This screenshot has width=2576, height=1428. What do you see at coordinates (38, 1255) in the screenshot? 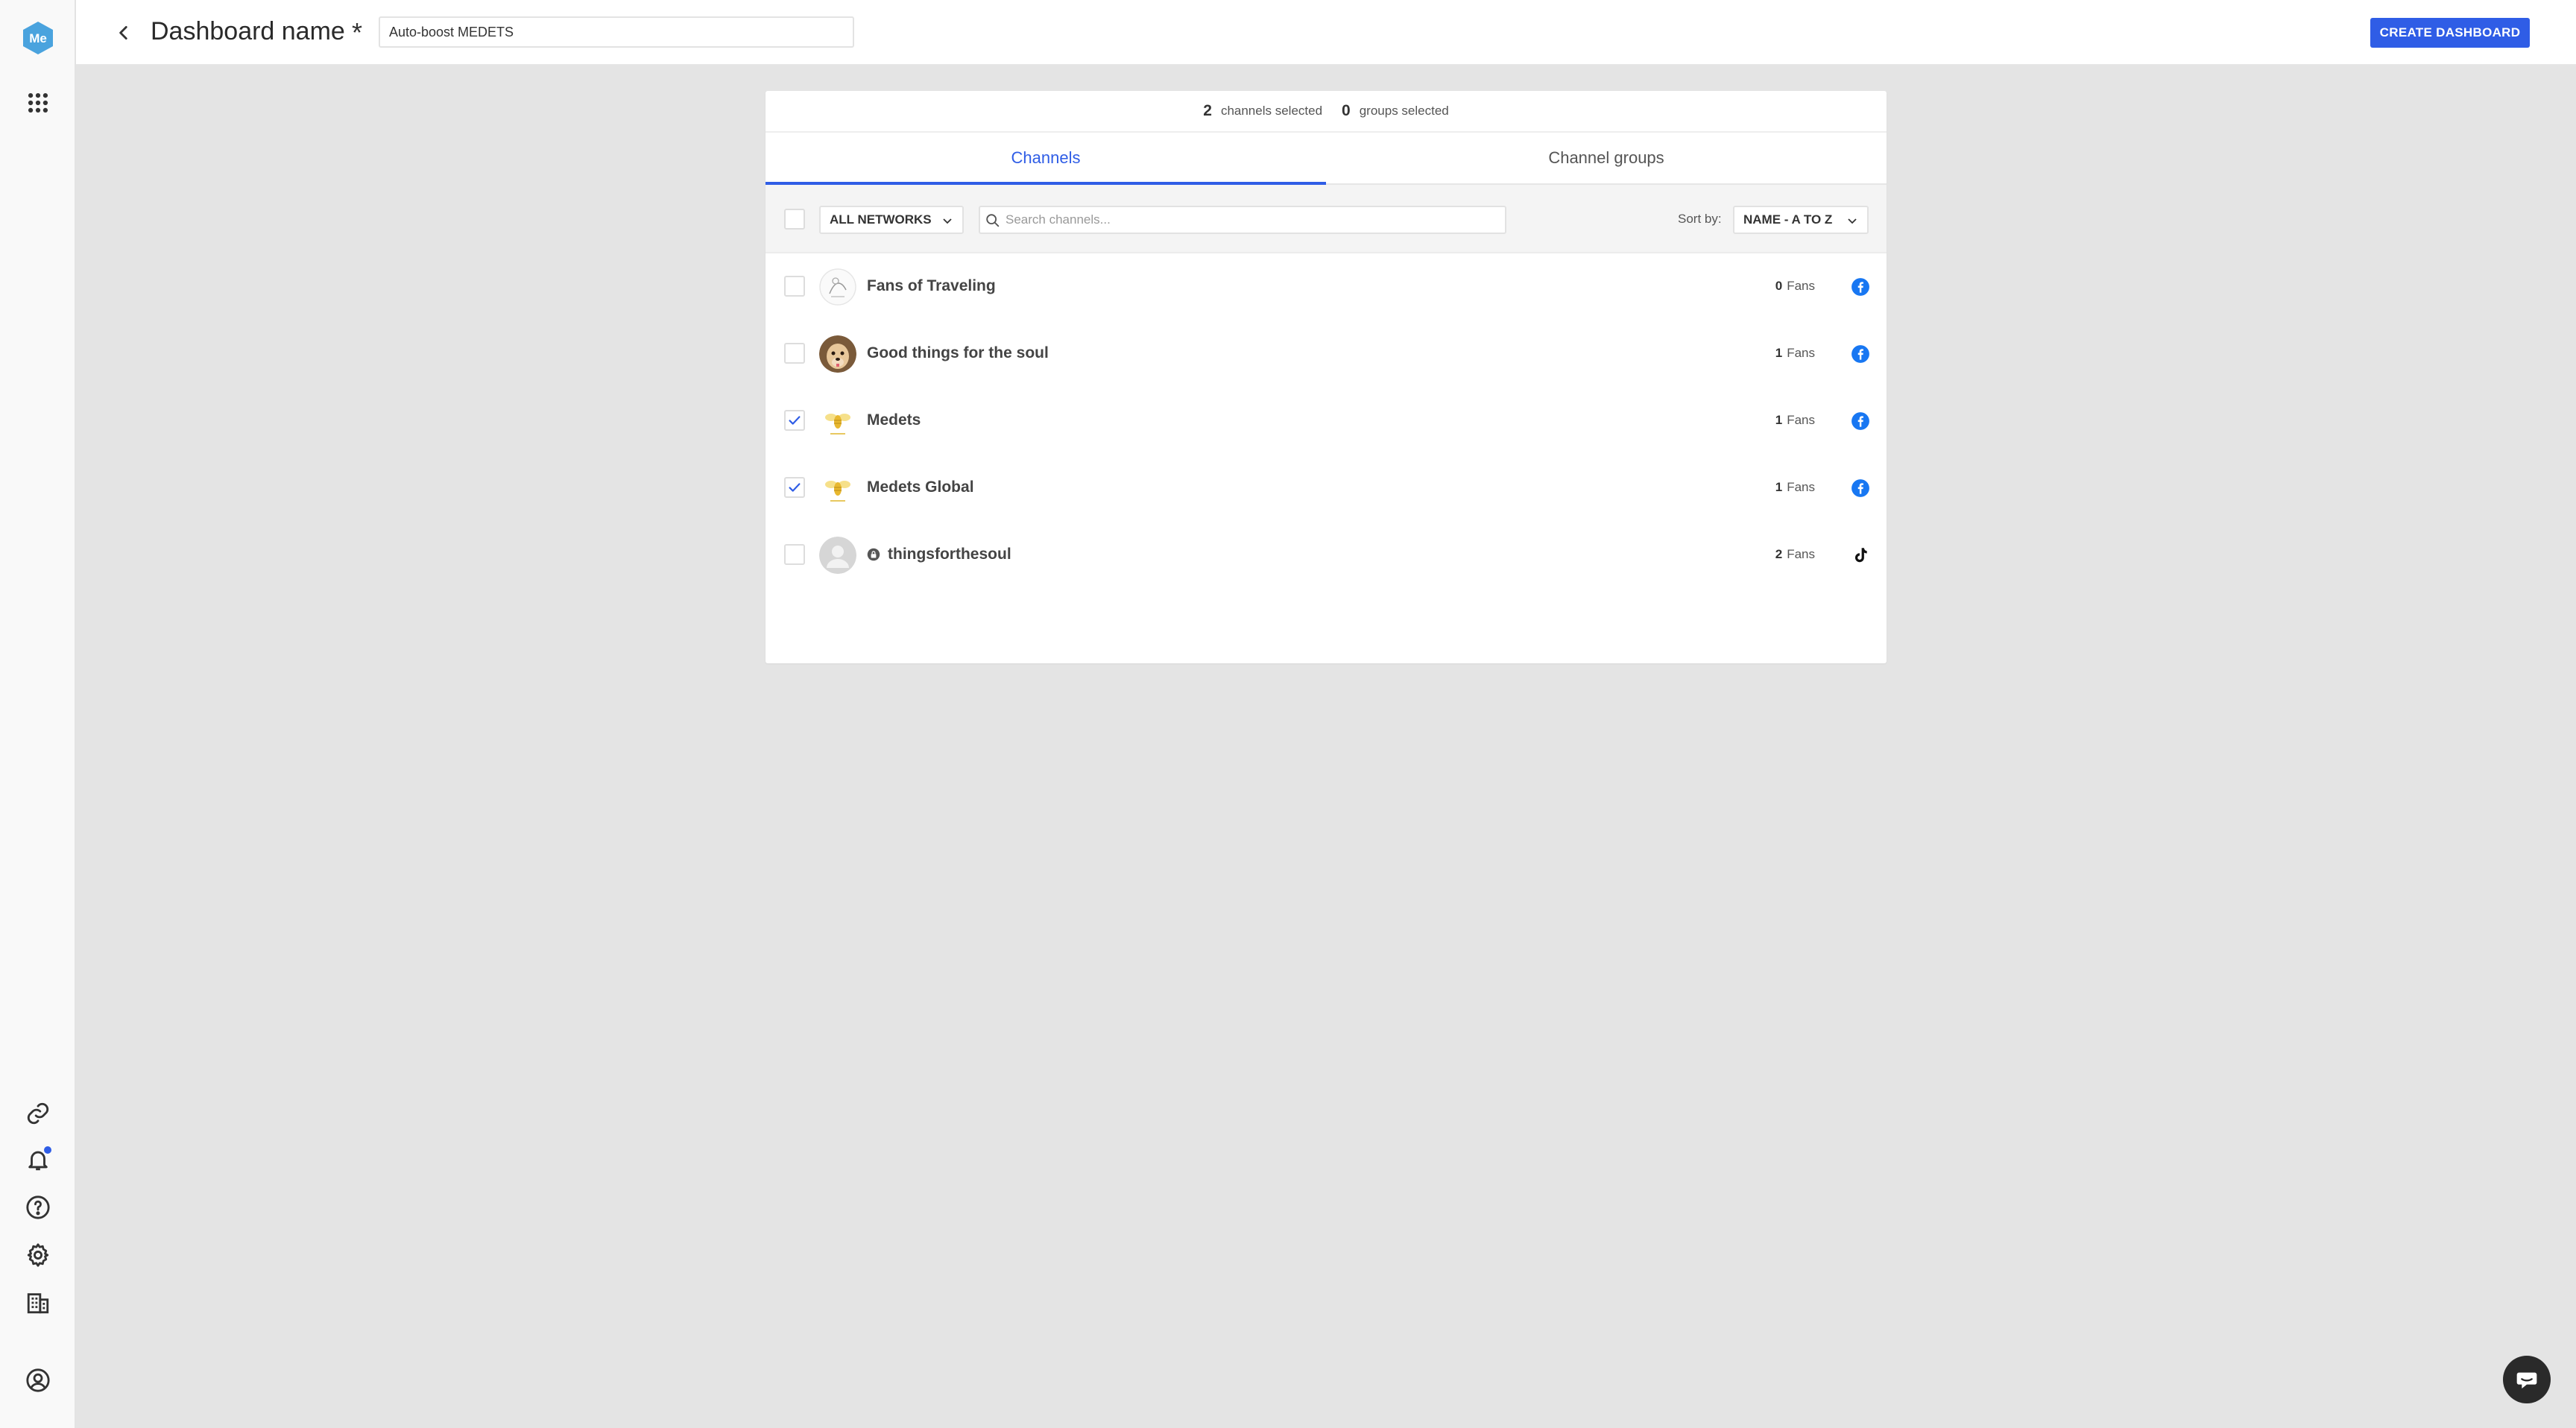
I see `gear-icon` at bounding box center [38, 1255].